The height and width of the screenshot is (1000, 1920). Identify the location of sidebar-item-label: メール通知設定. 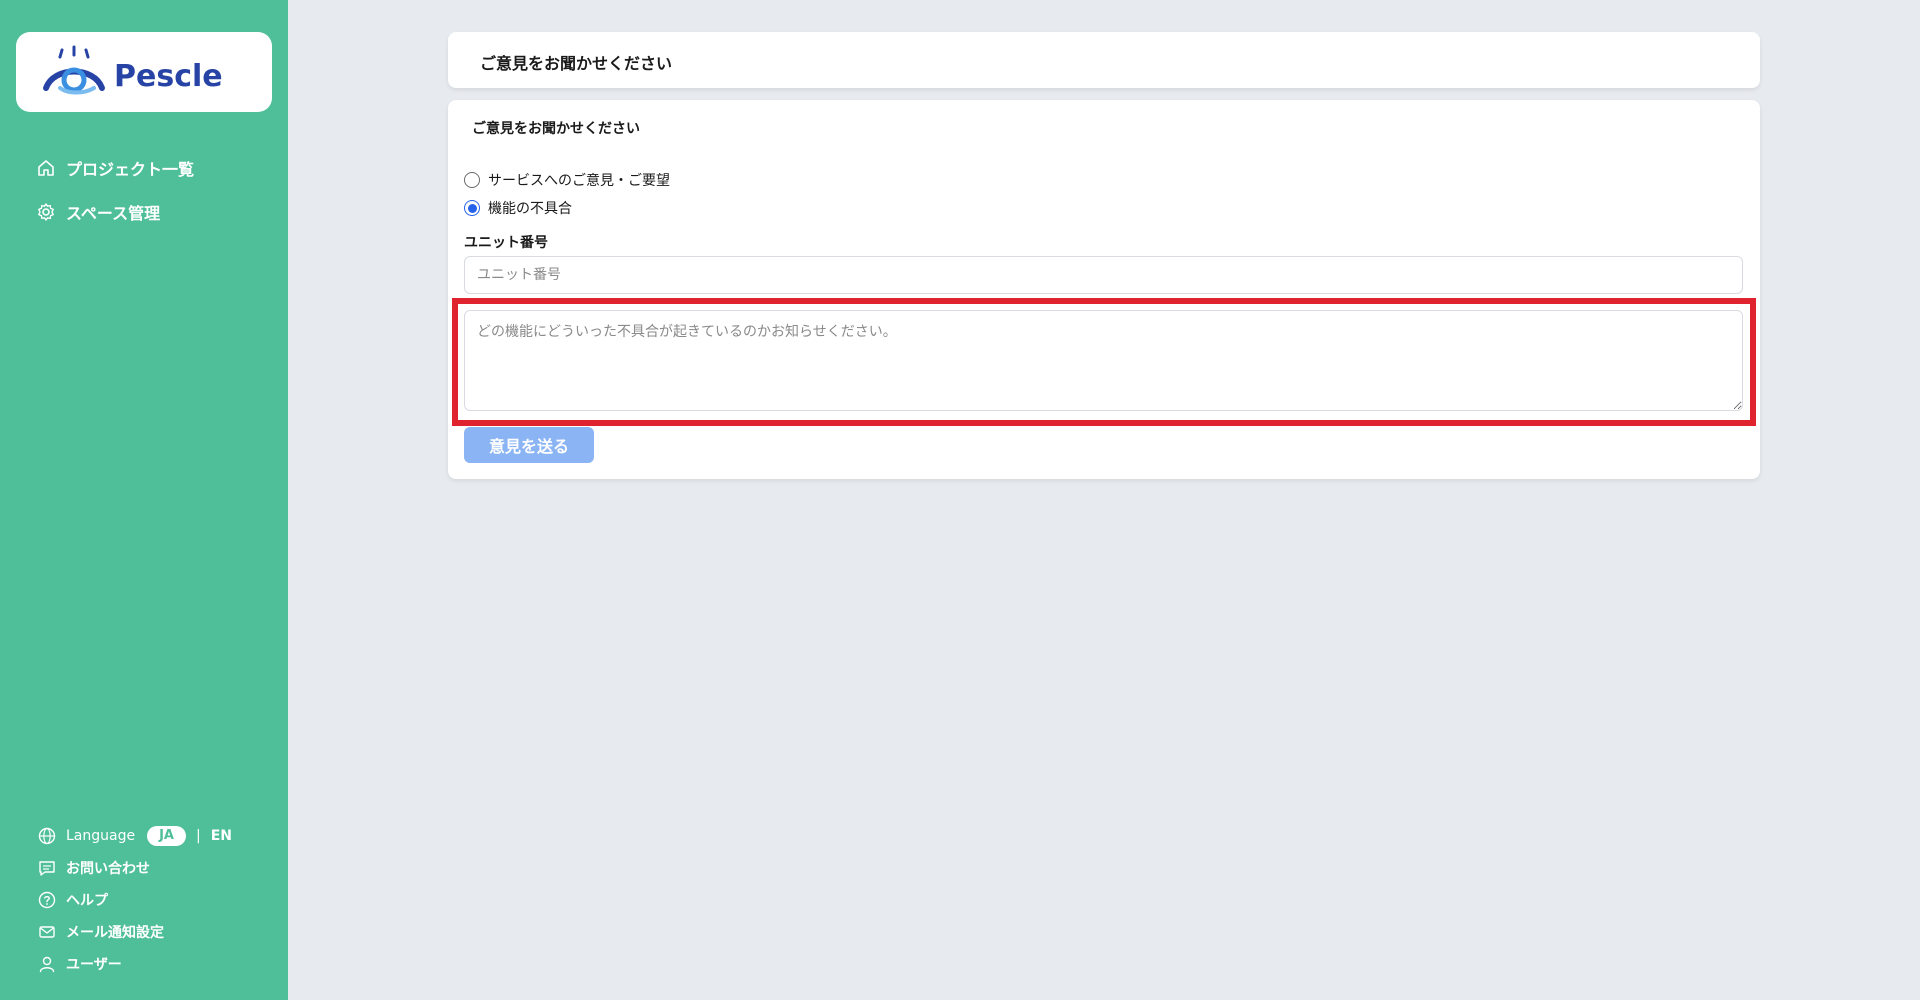
(115, 933).